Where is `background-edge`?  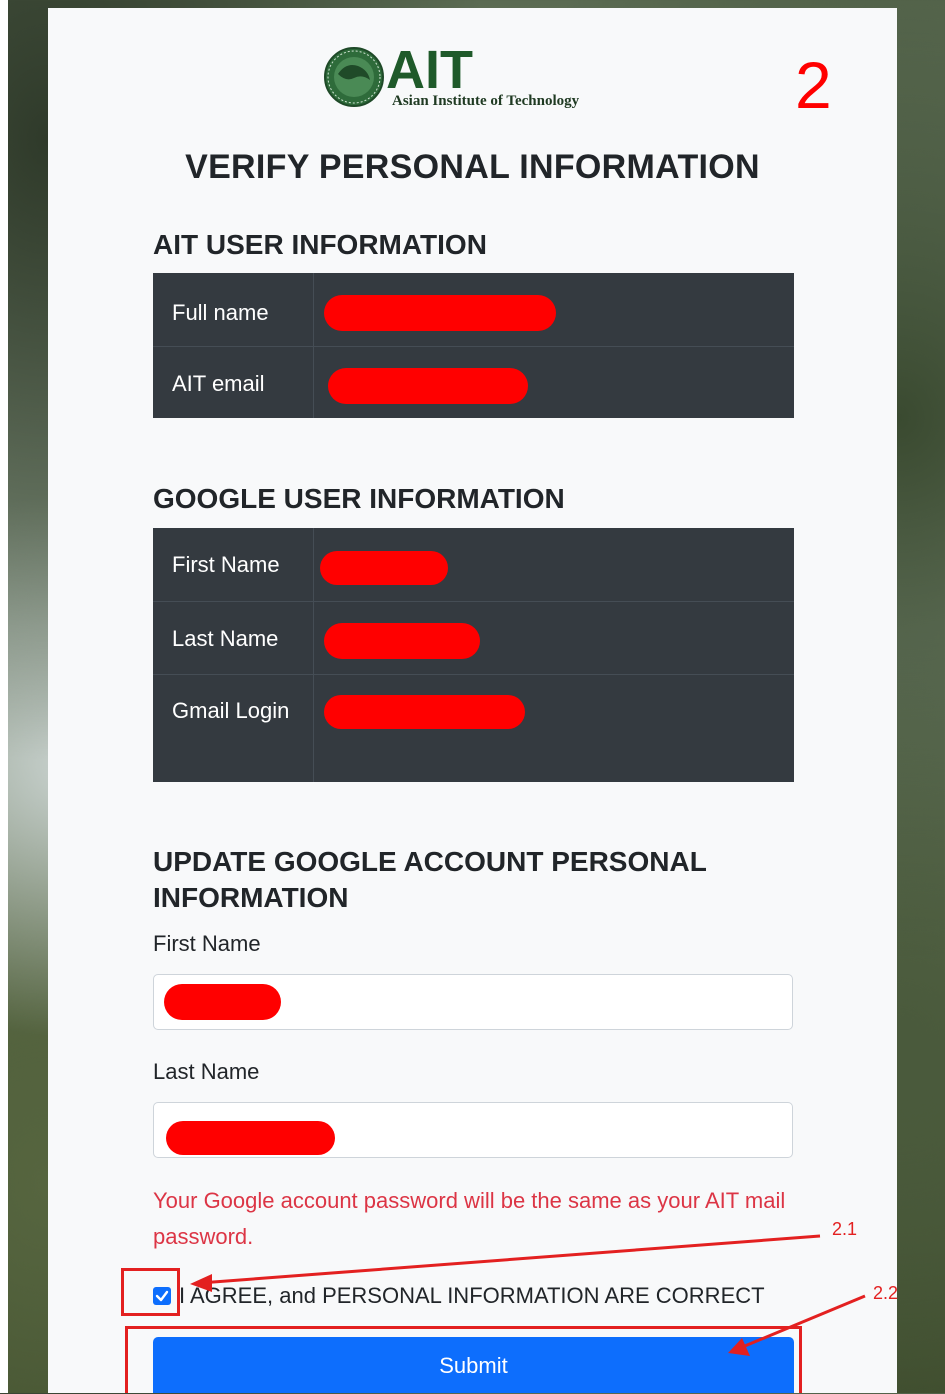 background-edge is located at coordinates (4, 696).